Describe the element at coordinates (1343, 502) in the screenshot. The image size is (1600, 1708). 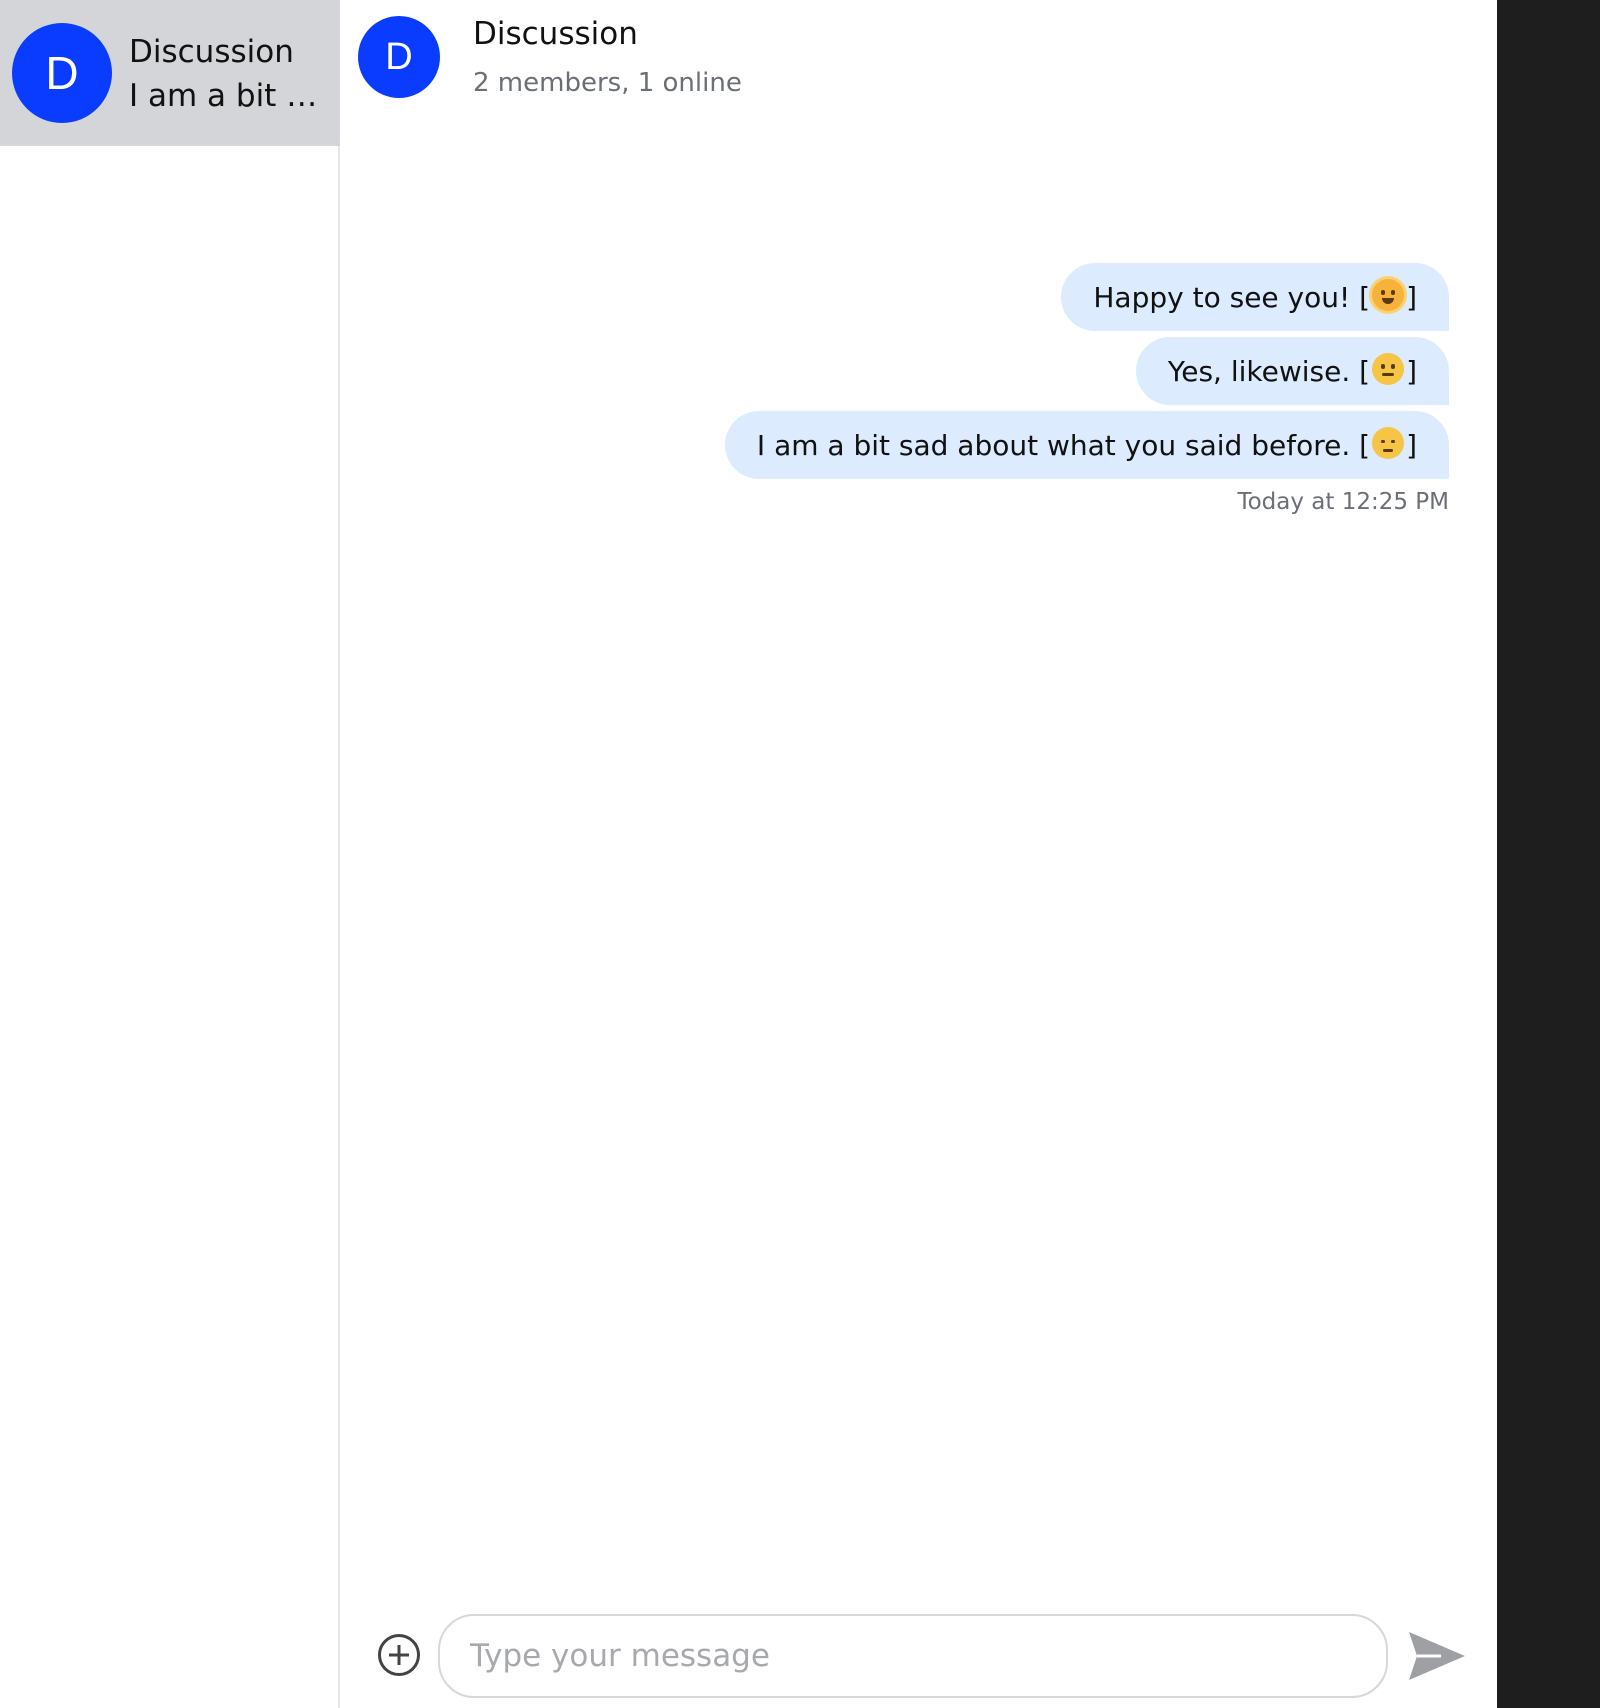
I see `message-timestamp: Today at 12:25 PM` at that location.